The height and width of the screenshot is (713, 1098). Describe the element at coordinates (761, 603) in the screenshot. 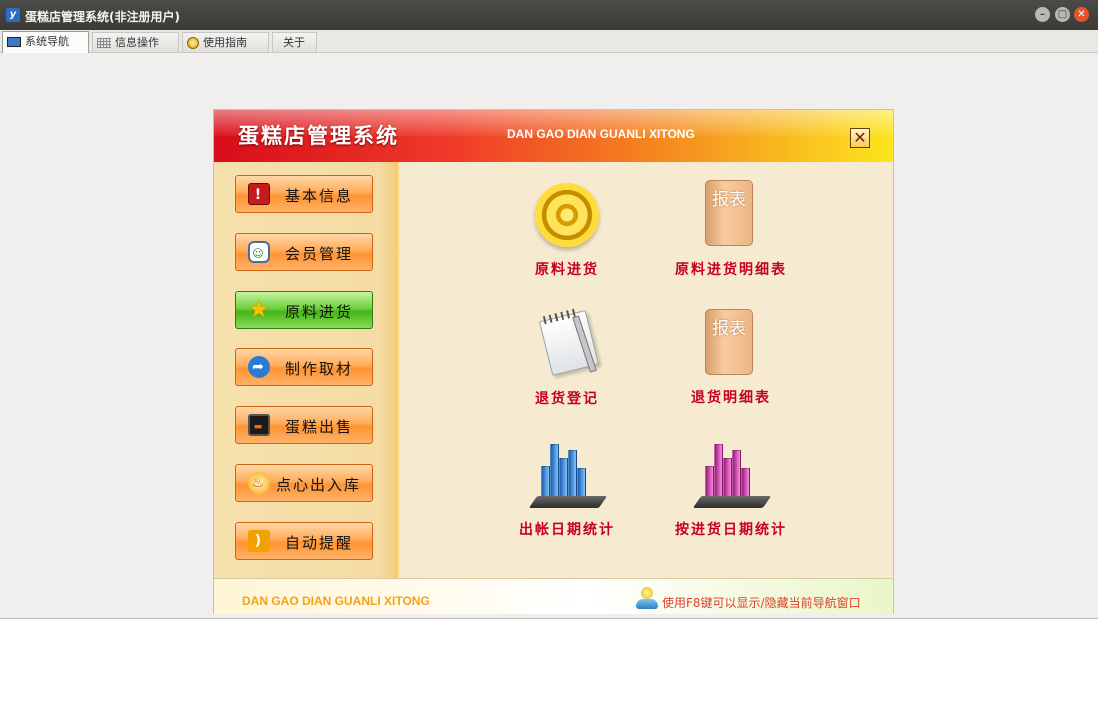

I see `f8-hint-text: 使用F8键可以显示/隐藏当前导航窗口` at that location.